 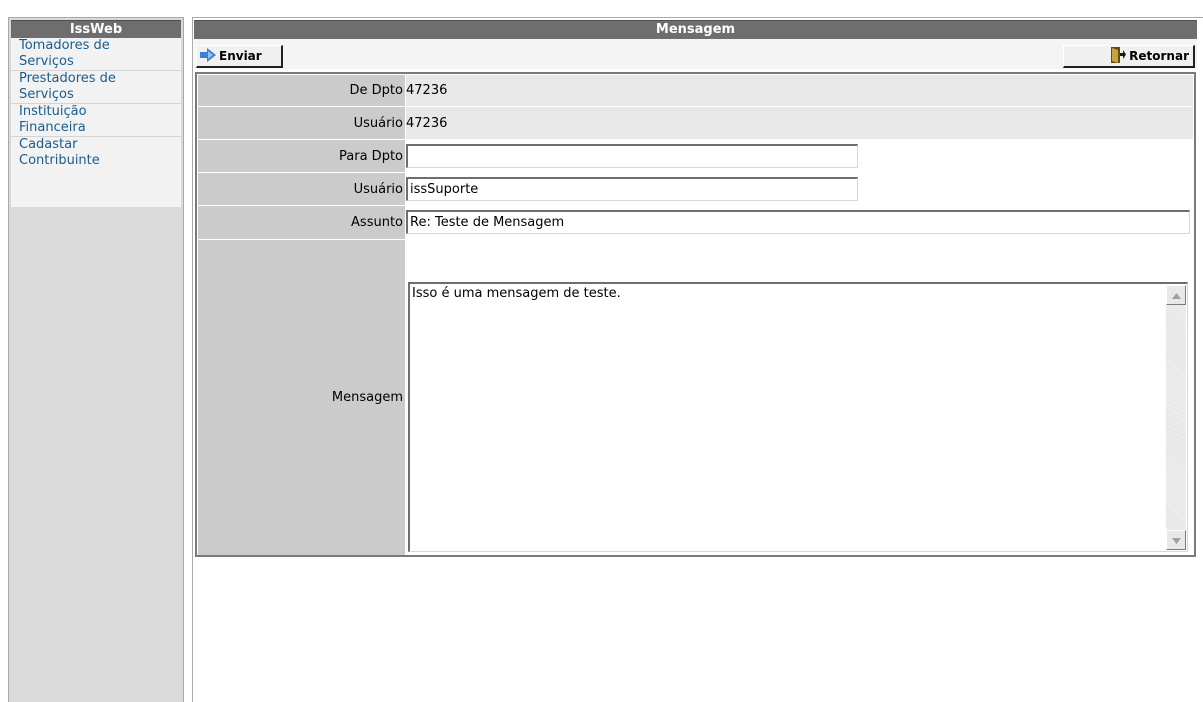 What do you see at coordinates (301, 397) in the screenshot?
I see `mensagem-label: Mensagem` at bounding box center [301, 397].